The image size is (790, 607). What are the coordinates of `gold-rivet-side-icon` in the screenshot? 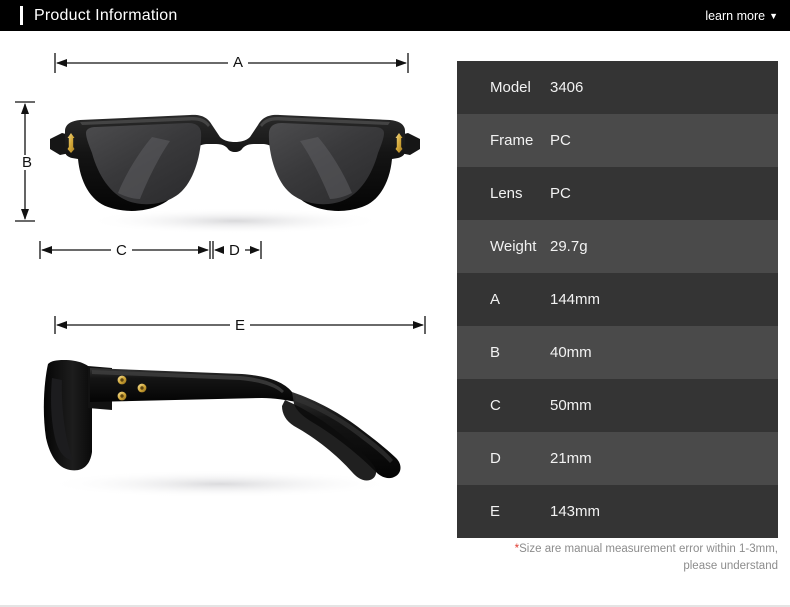 It's located at (142, 388).